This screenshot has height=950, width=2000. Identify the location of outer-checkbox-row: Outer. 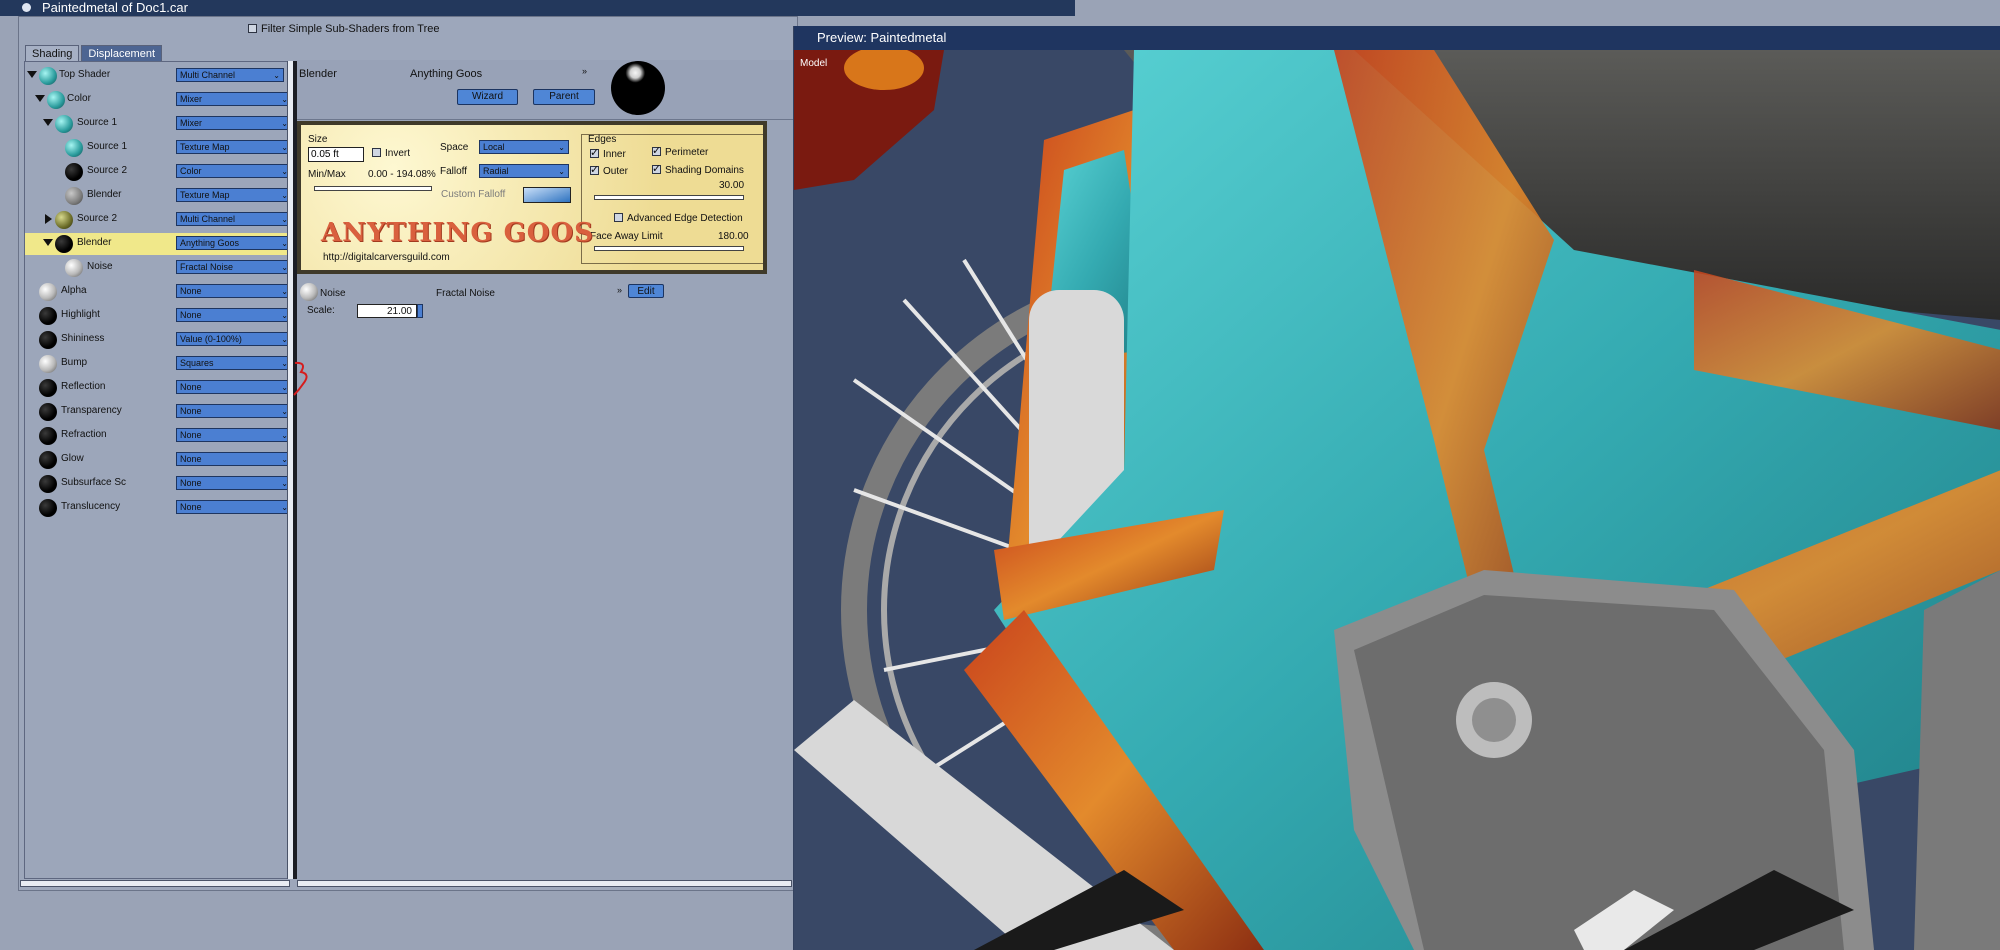
(609, 170).